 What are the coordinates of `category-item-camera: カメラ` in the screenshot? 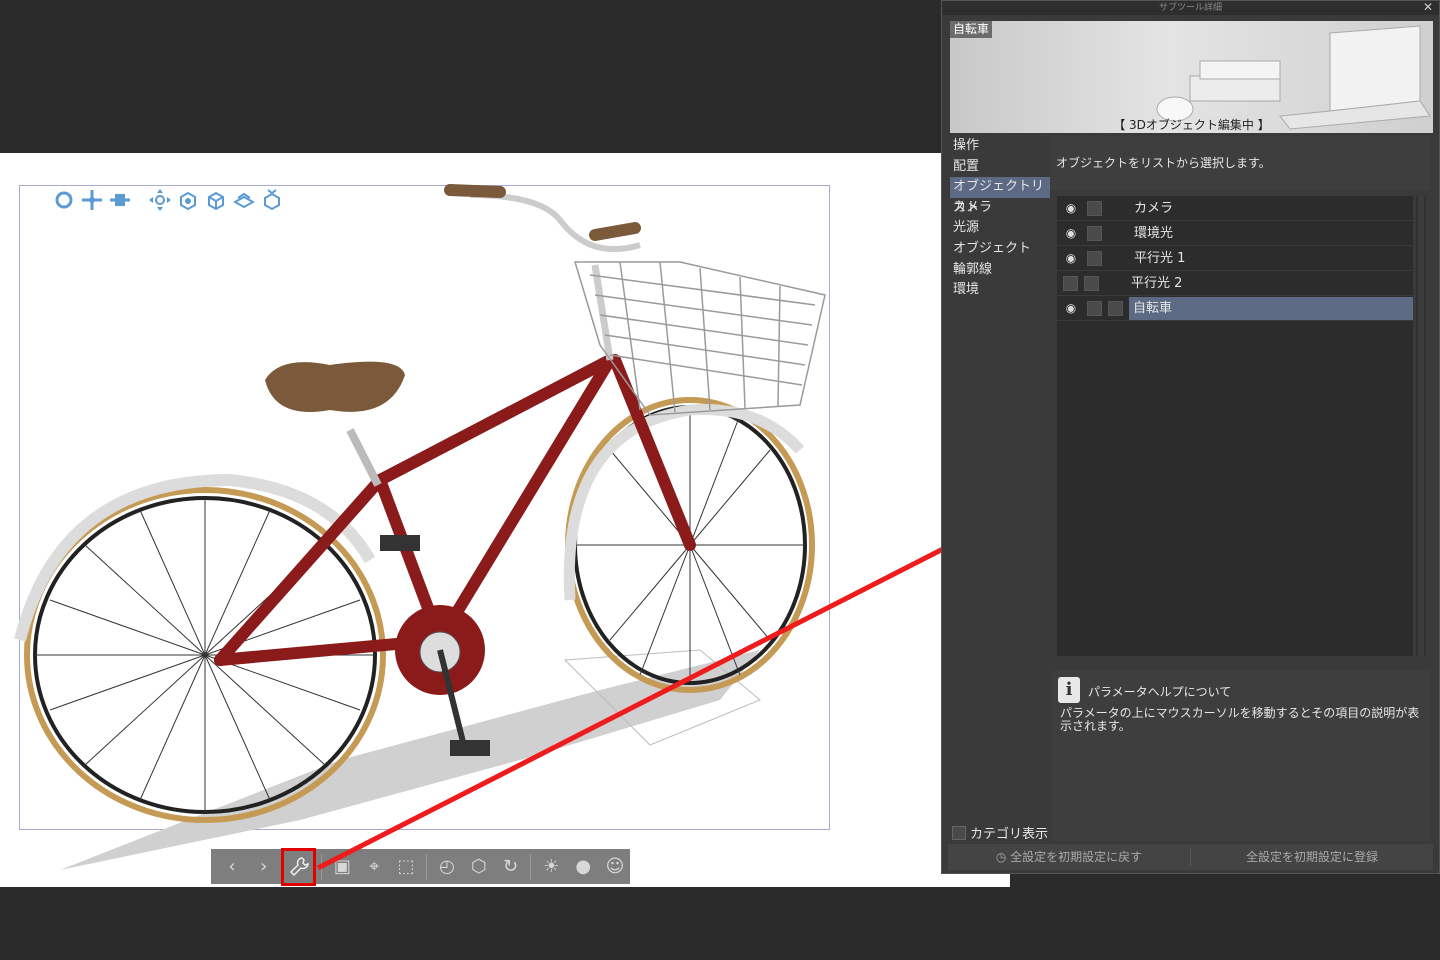 It's located at (1000, 208).